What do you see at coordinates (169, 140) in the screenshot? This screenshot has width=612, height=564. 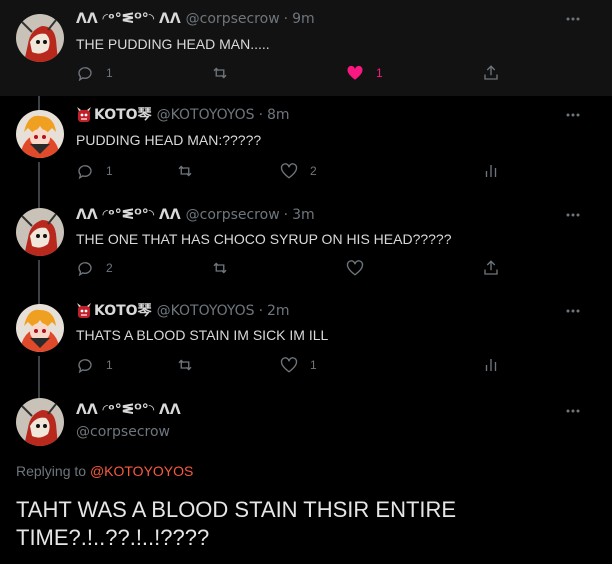 I see `tweet-text: PUDDING HEAD MAN:?????` at bounding box center [169, 140].